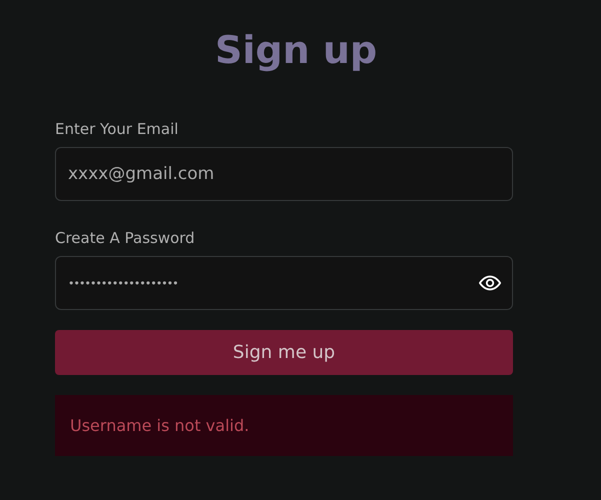 Image resolution: width=601 pixels, height=500 pixels. Describe the element at coordinates (284, 174) in the screenshot. I see `email-field: xxxx@gmail.com` at that location.